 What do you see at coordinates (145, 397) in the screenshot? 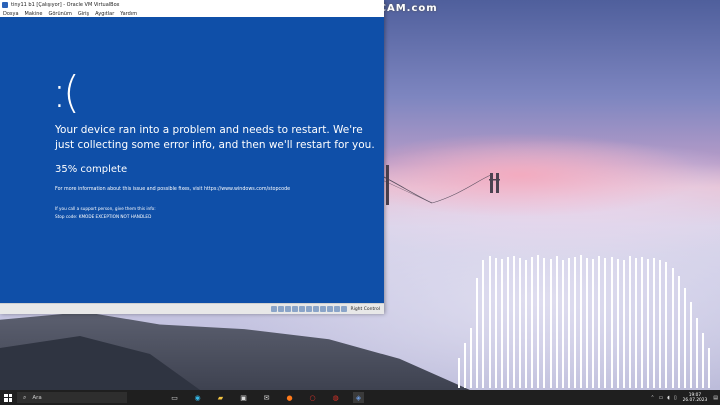
I see `search-highlight-image` at bounding box center [145, 397].